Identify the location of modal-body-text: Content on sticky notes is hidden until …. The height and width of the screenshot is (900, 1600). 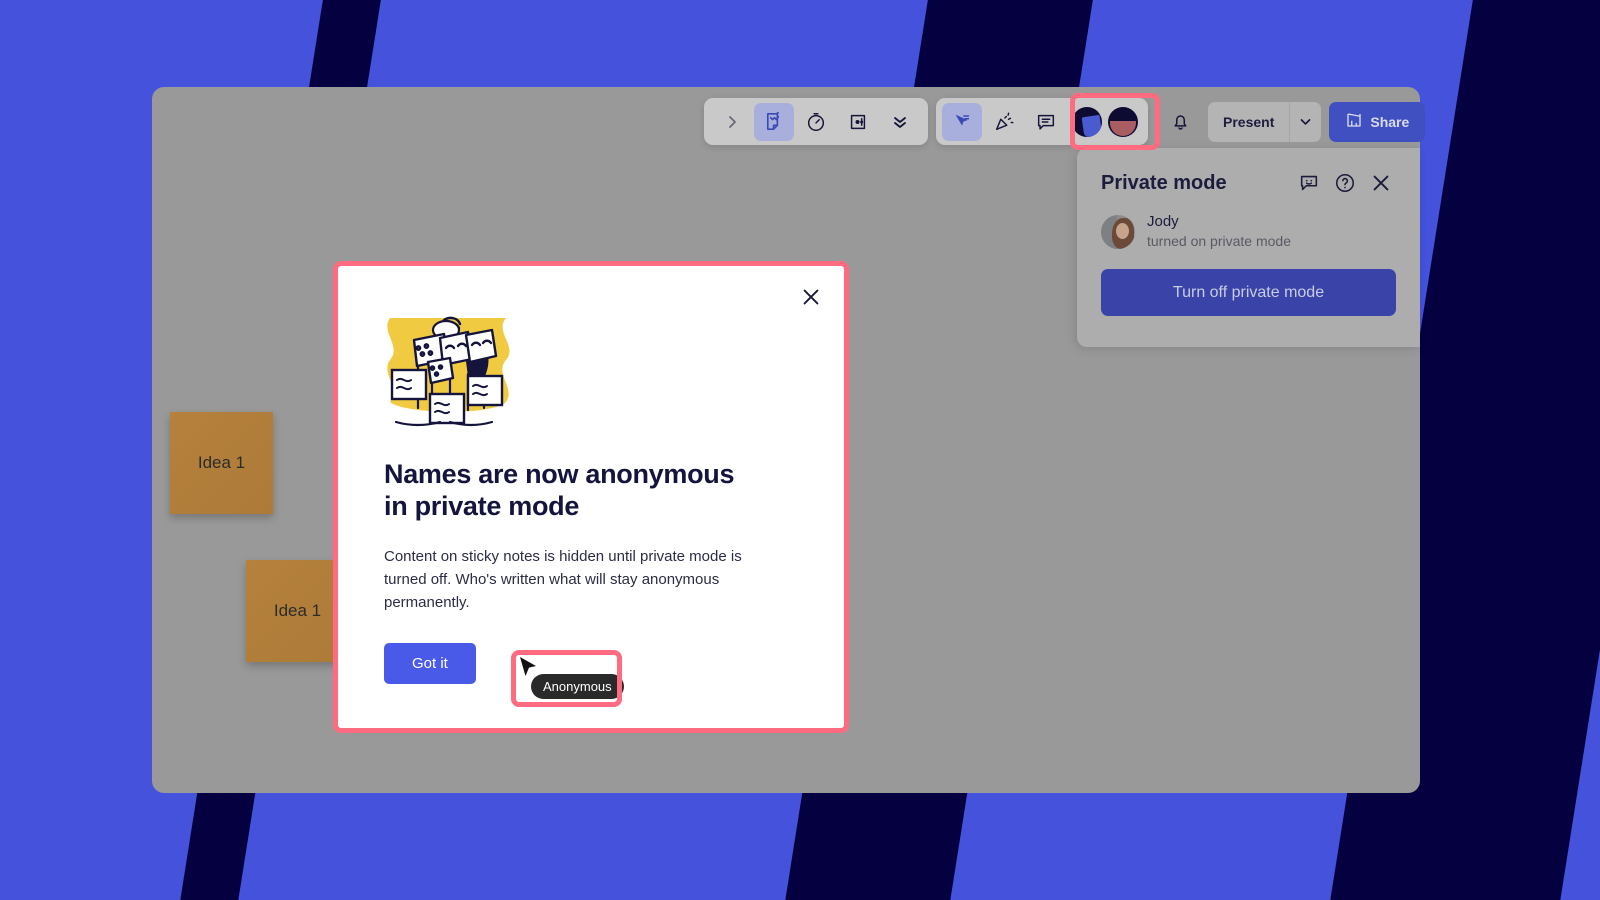
(563, 579).